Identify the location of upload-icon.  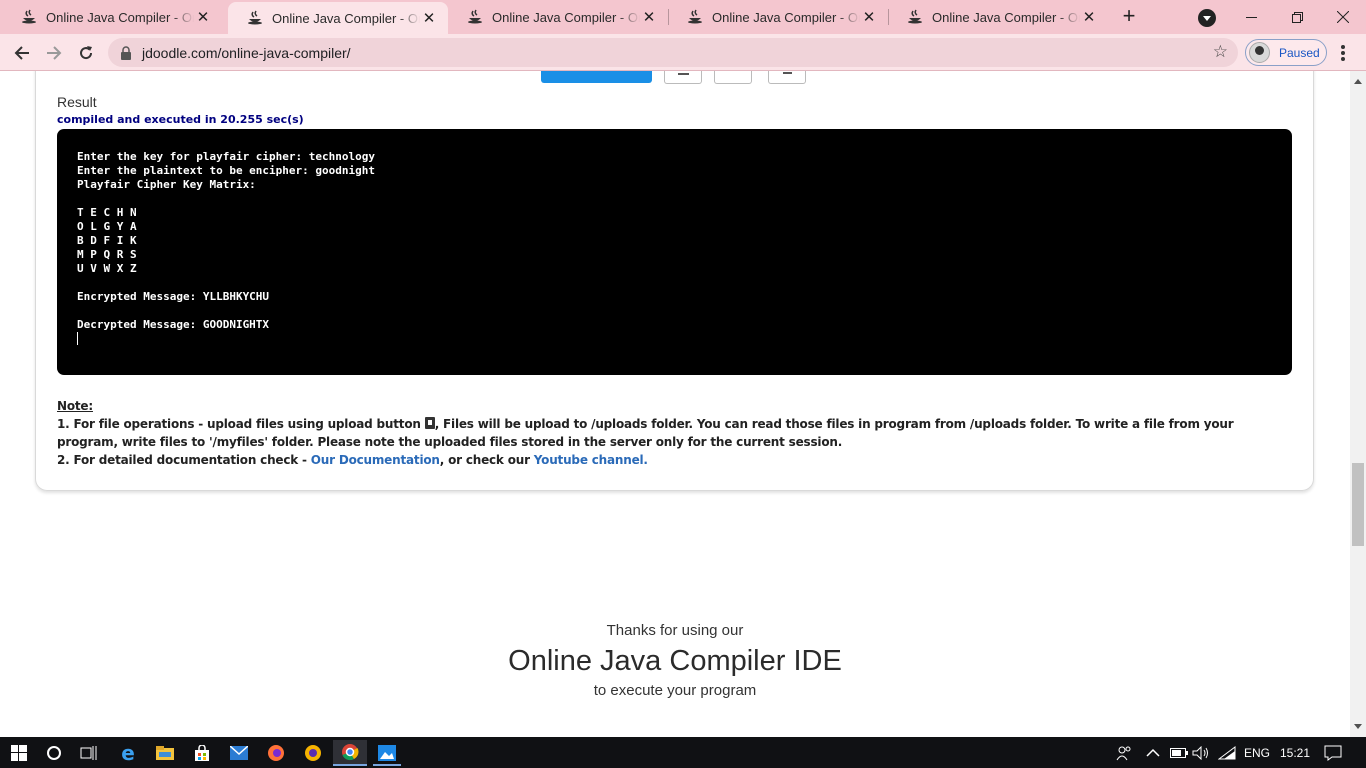
(429, 423).